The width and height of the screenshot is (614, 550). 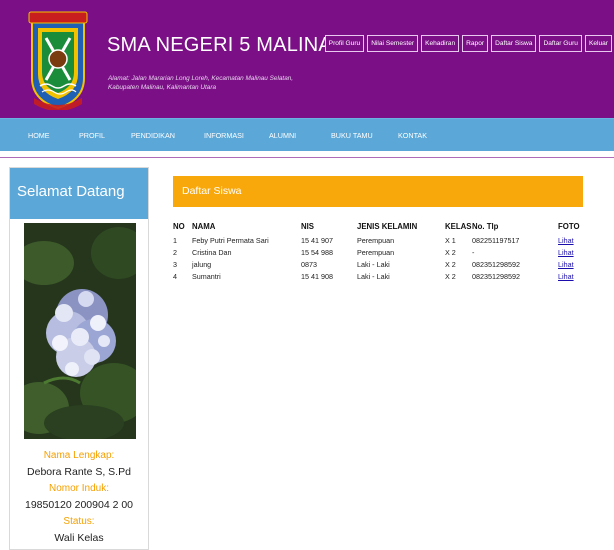 I want to click on regency-logo, so click(x=58, y=60).